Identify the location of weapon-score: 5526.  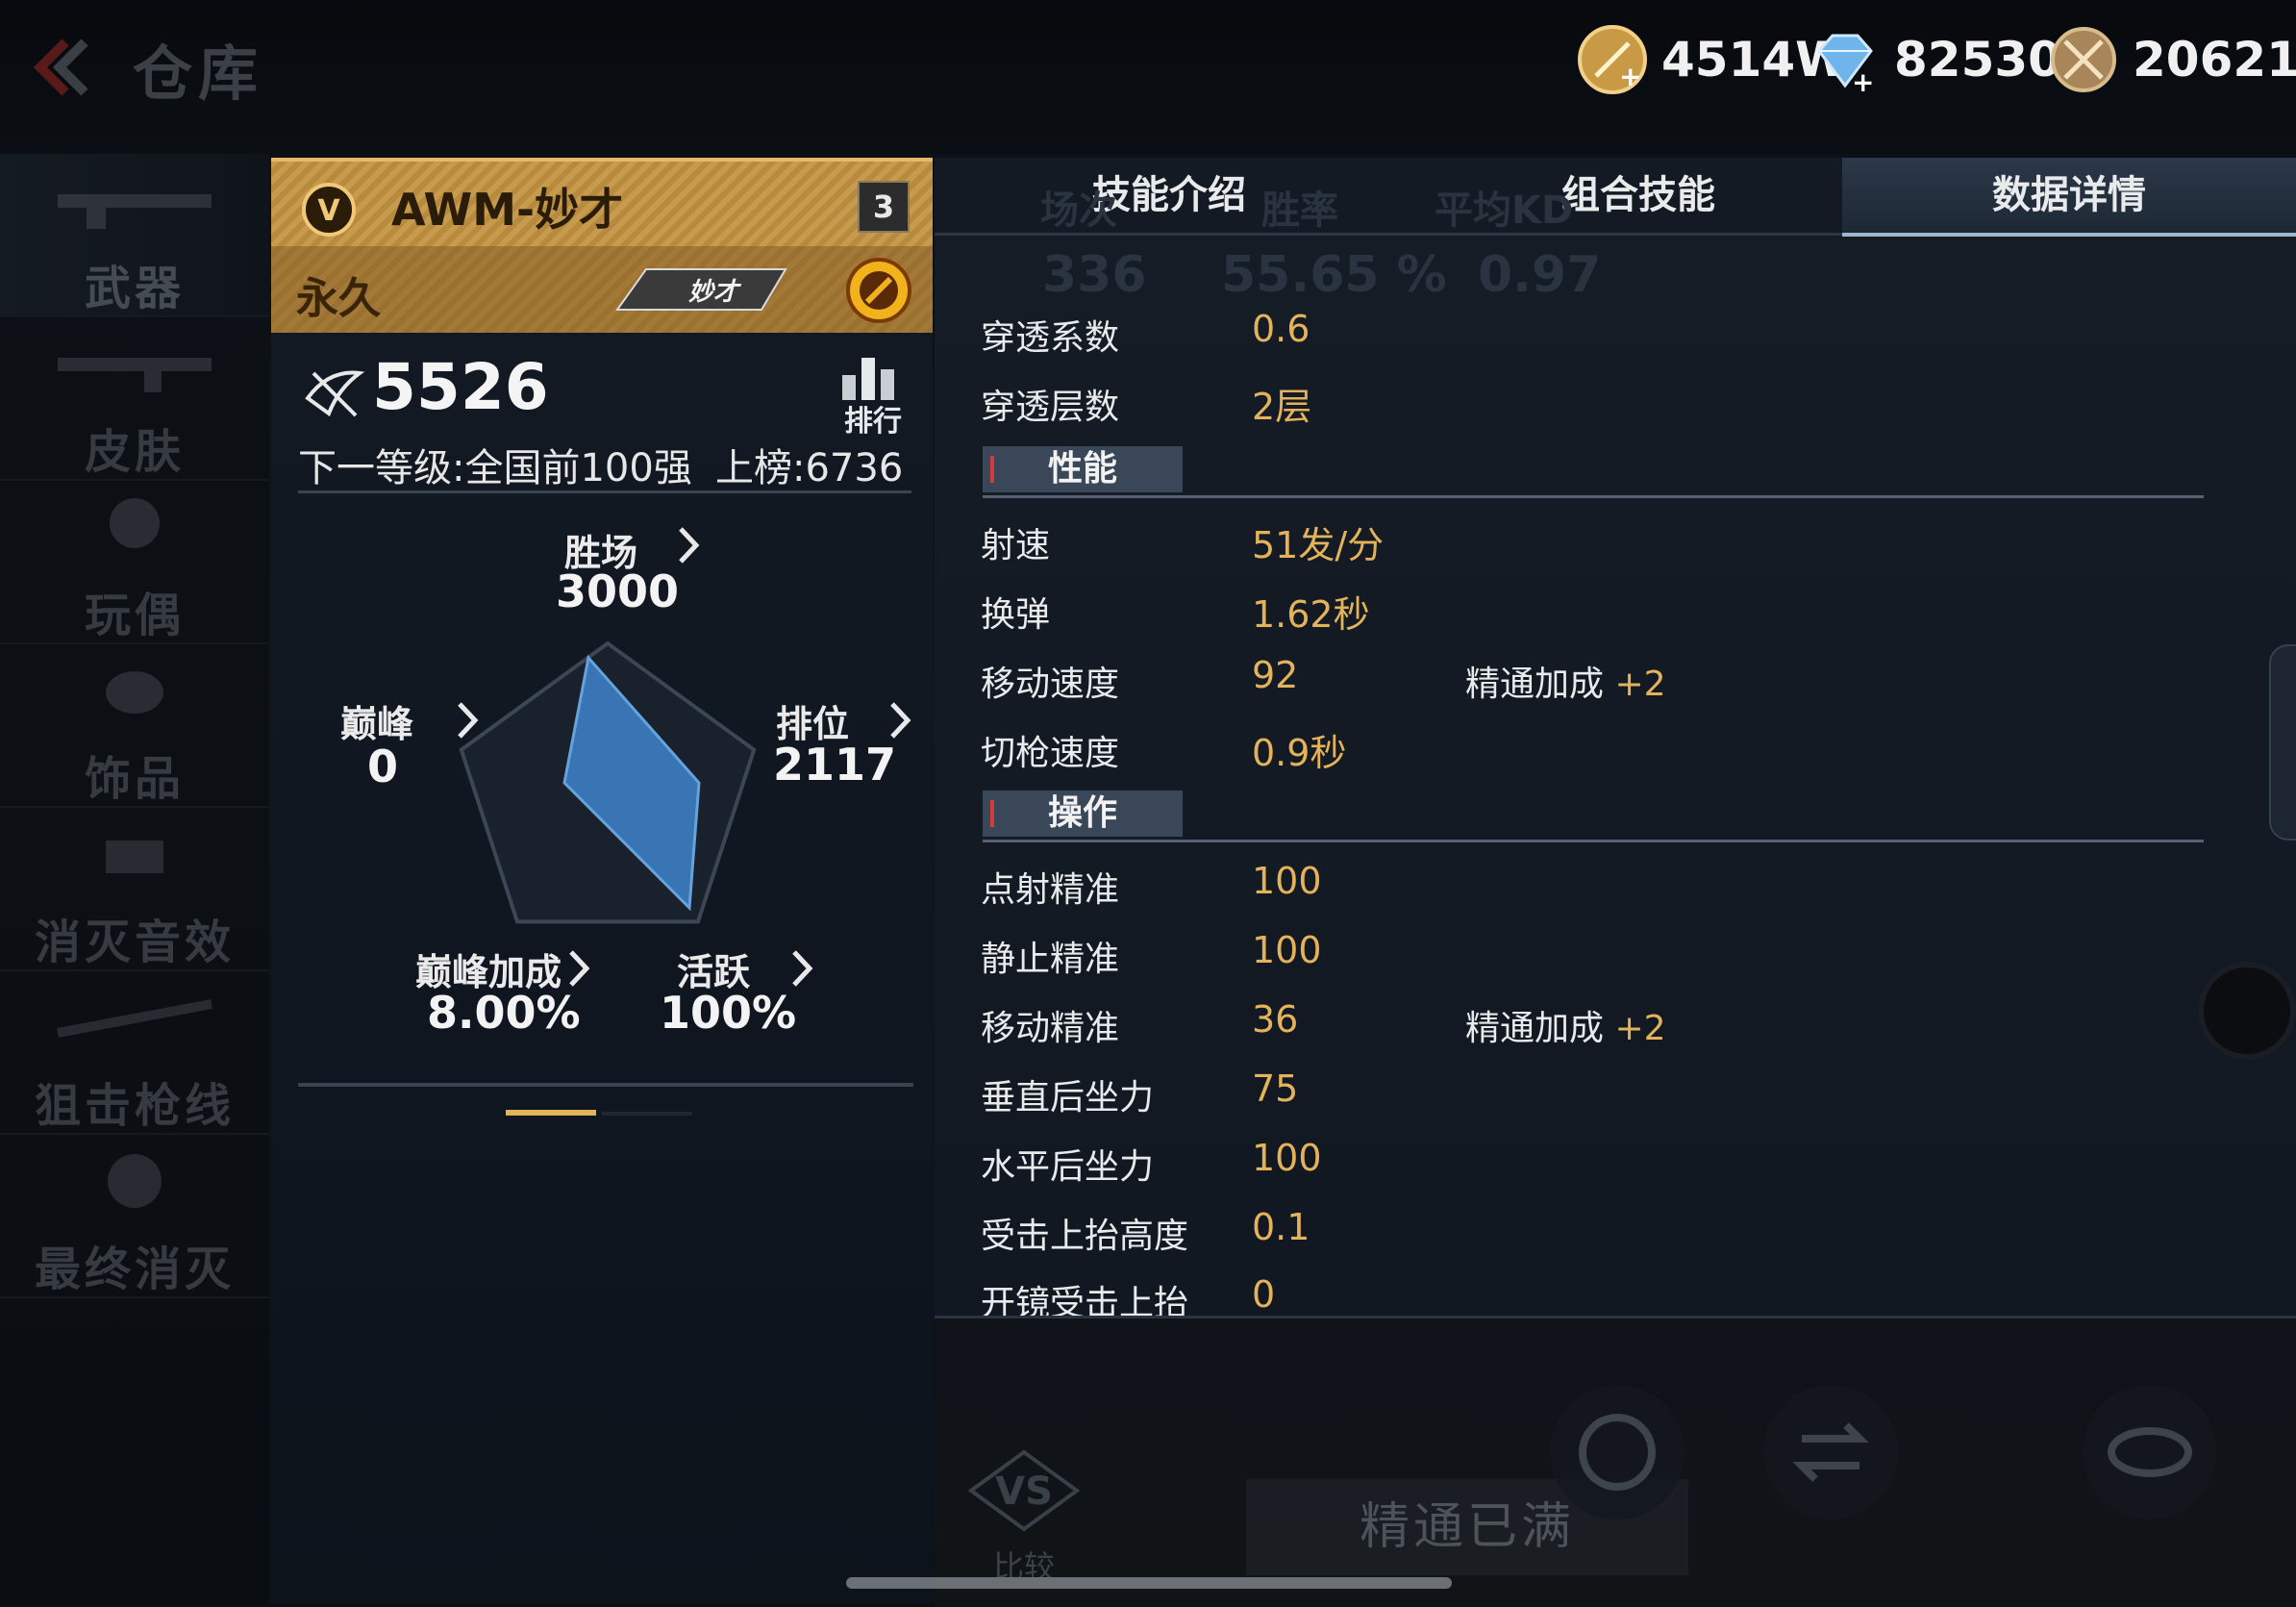
(460, 387).